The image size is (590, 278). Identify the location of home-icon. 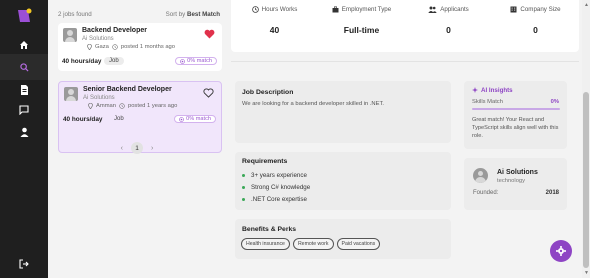
(24, 45).